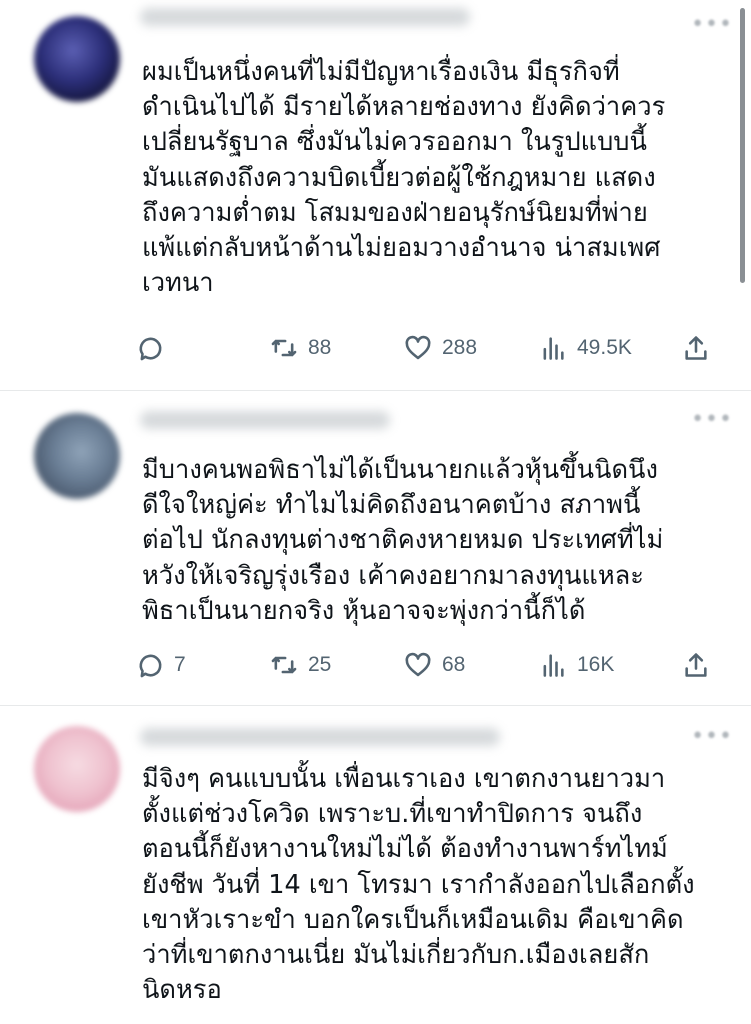  I want to click on retweet-count: 25, so click(320, 664).